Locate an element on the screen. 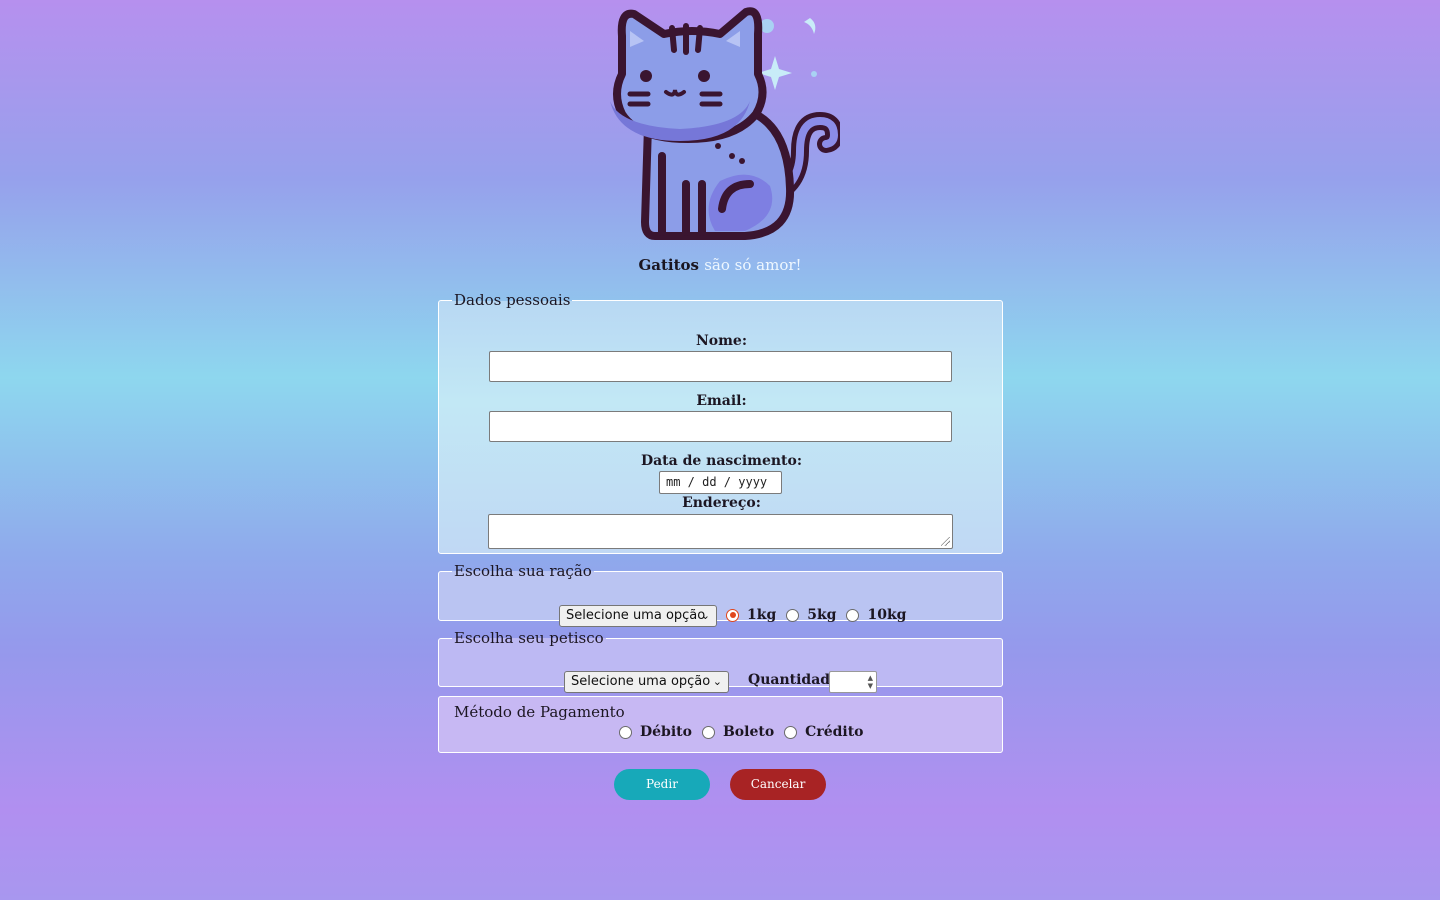  radio-10kg is located at coordinates (853, 615).